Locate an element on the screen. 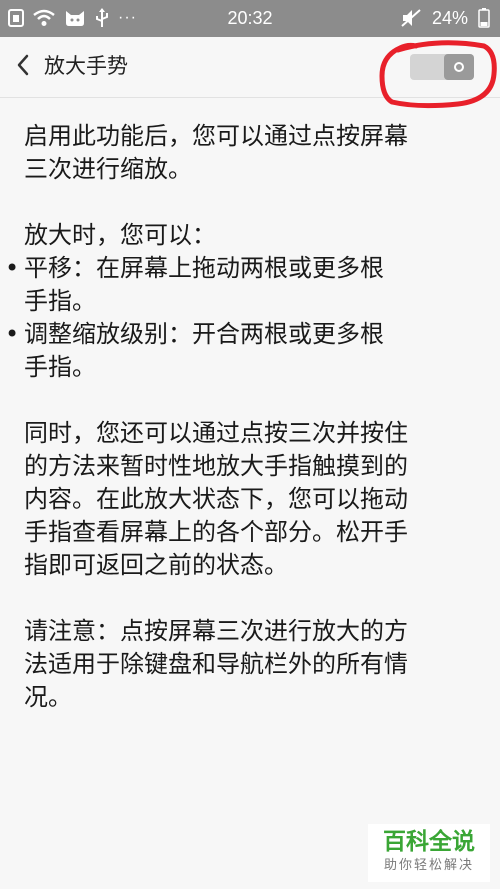 This screenshot has height=889, width=500. magnification-toggle is located at coordinates (442, 67).